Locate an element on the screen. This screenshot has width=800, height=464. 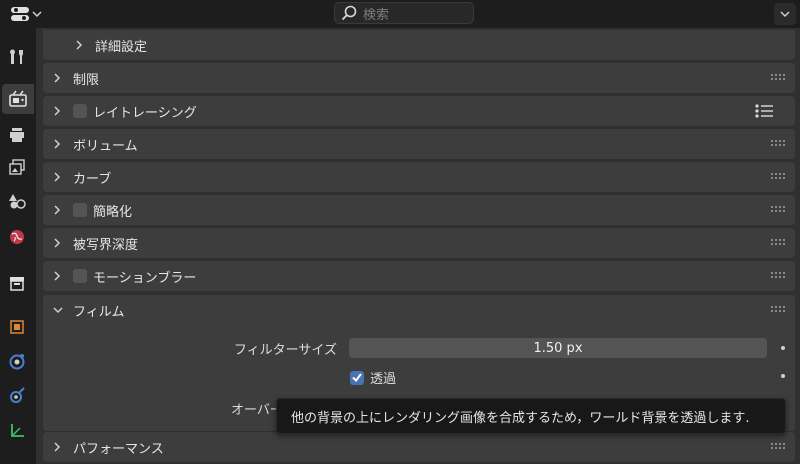
panel-title: ボリューム is located at coordinates (105, 146).